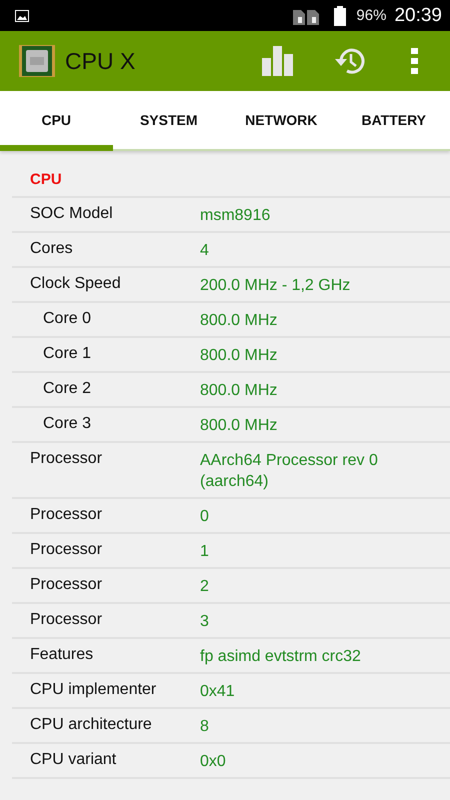  Describe the element at coordinates (414, 61) in the screenshot. I see `more-options-icon` at that location.